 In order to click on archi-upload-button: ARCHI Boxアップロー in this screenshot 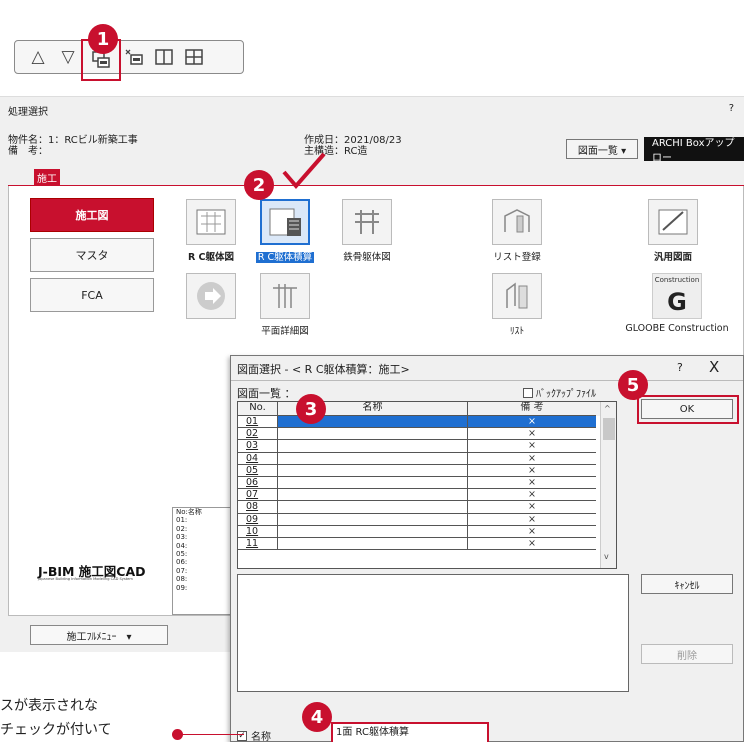, I will do `click(694, 150)`.